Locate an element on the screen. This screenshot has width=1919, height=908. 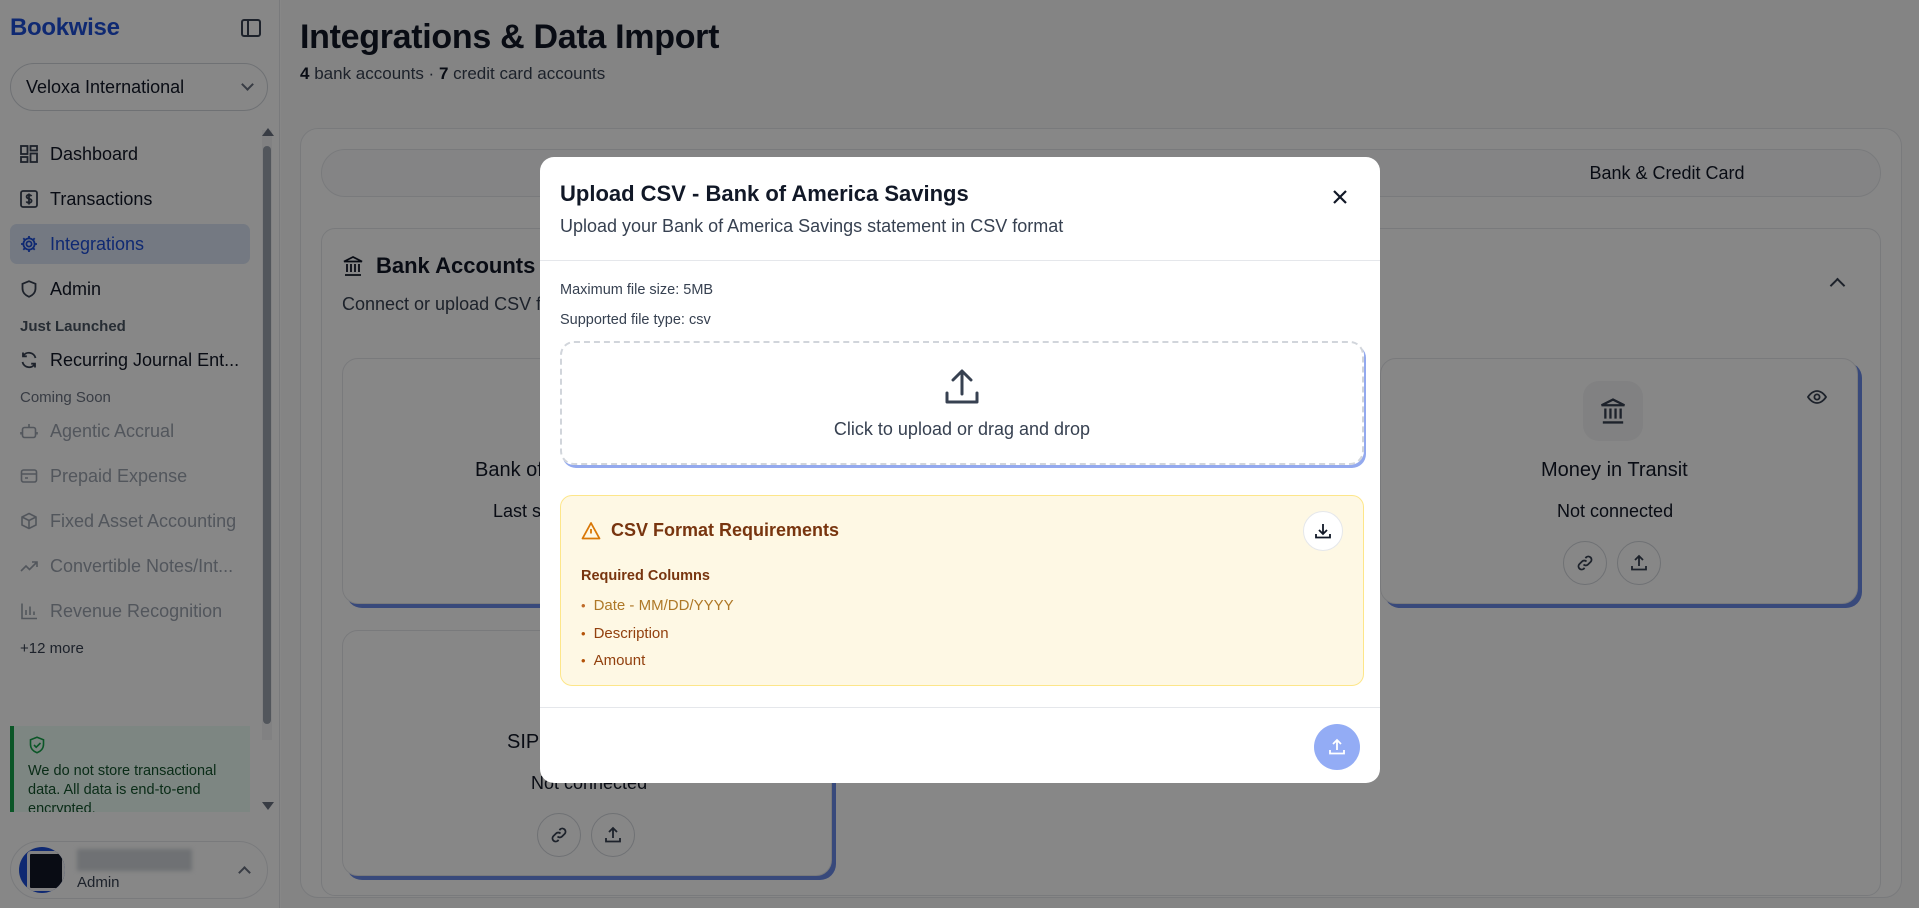
warning-icon is located at coordinates (591, 531).